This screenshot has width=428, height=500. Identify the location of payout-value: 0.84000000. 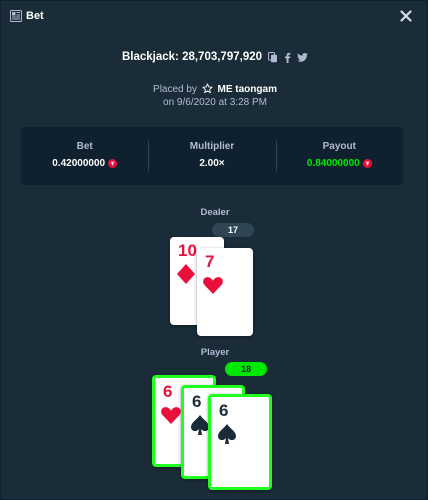
(333, 163).